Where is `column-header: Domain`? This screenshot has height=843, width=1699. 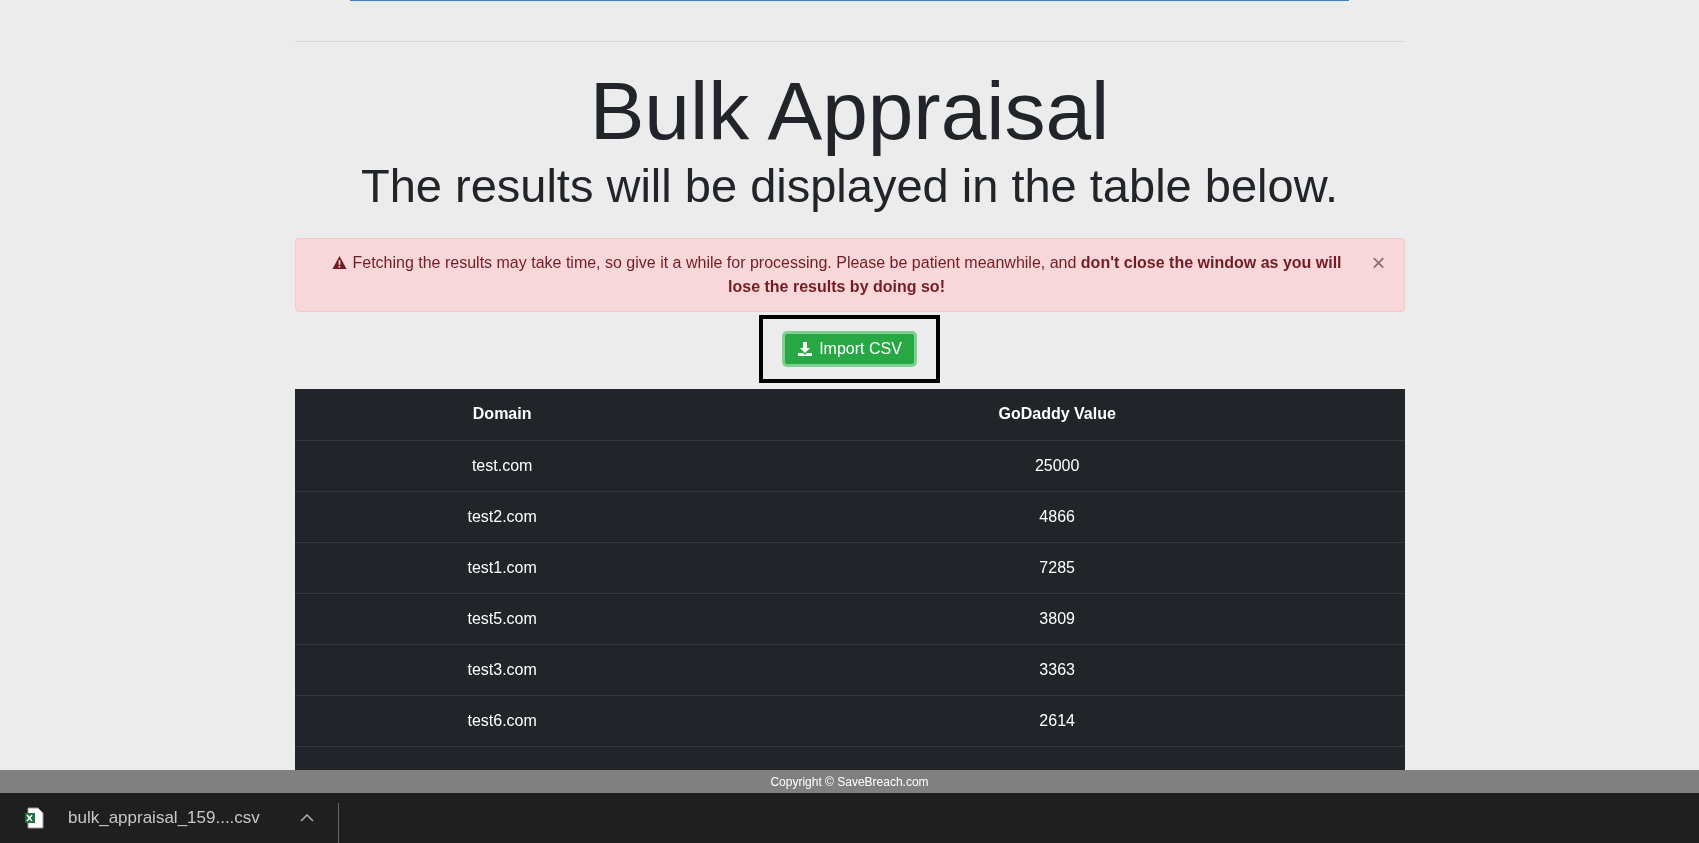 column-header: Domain is located at coordinates (502, 414).